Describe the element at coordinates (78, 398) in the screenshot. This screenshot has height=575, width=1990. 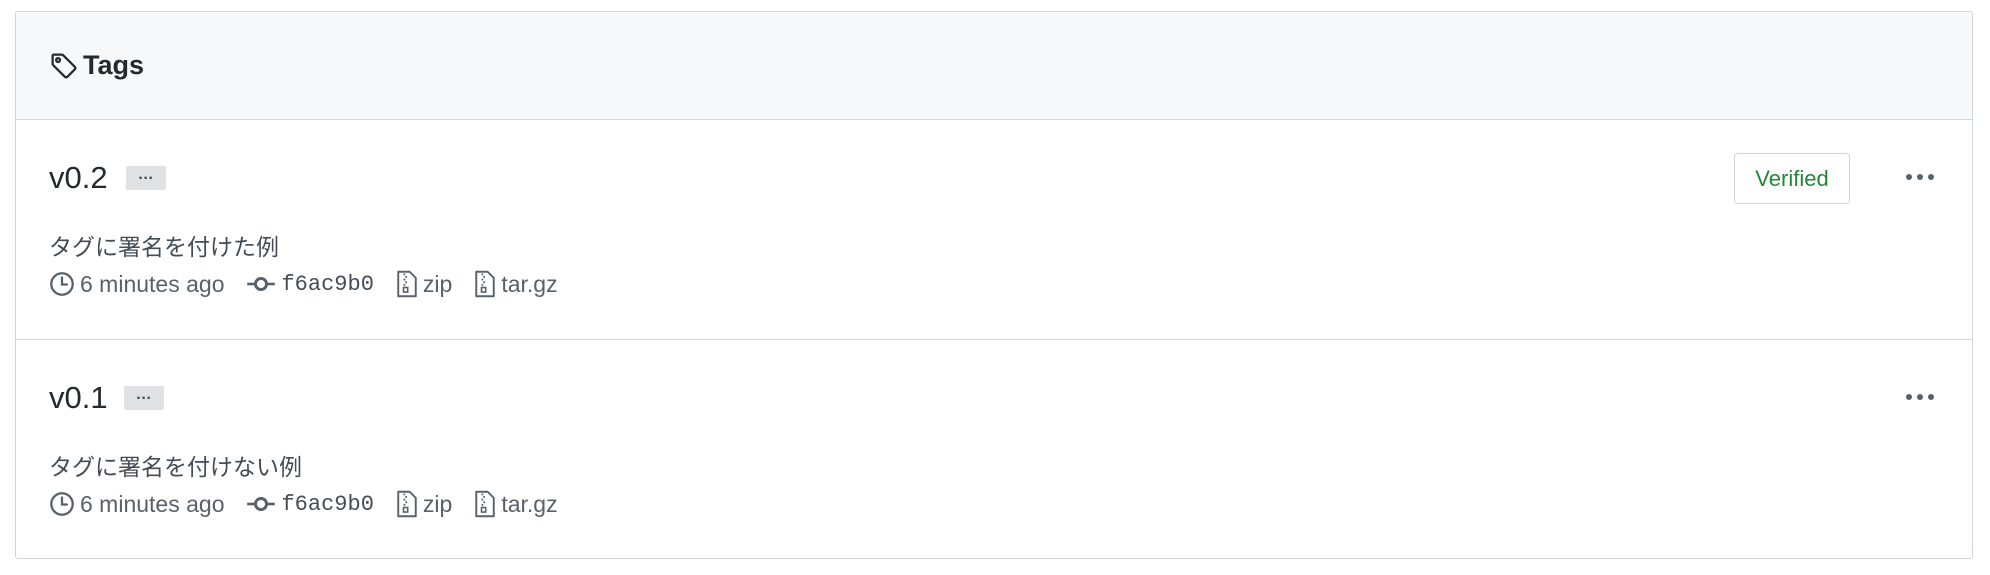
I see `tag-name-link: v0.1` at that location.